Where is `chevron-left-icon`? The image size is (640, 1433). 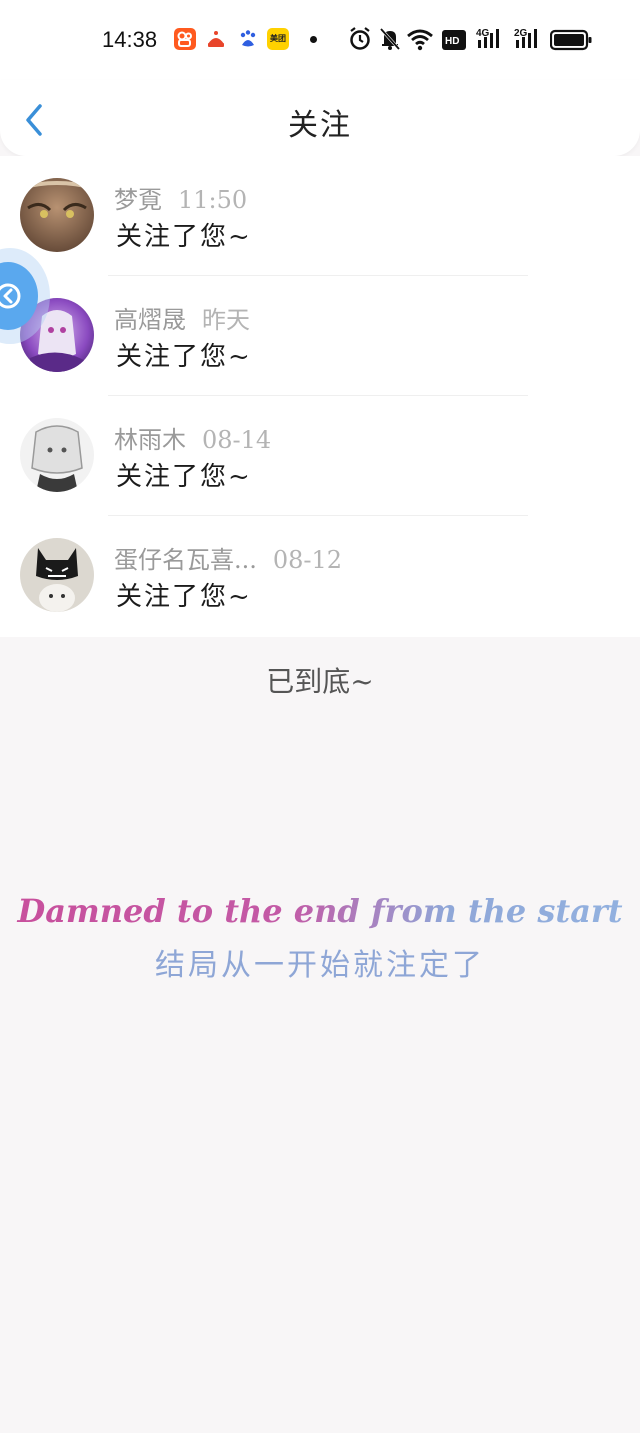 chevron-left-icon is located at coordinates (10, 296).